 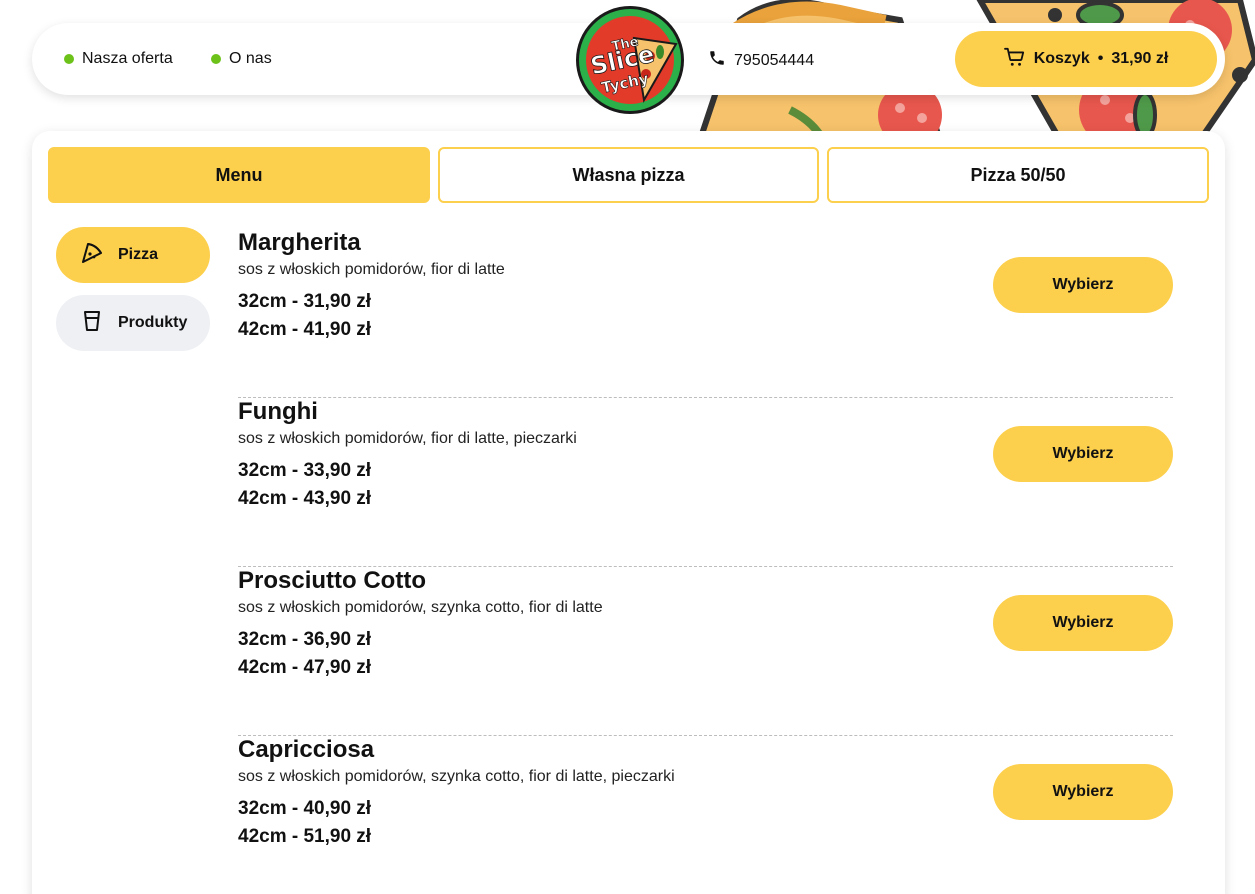 I want to click on cart-button: Koszyk • 31,90 zł, so click(x=1086, y=59).